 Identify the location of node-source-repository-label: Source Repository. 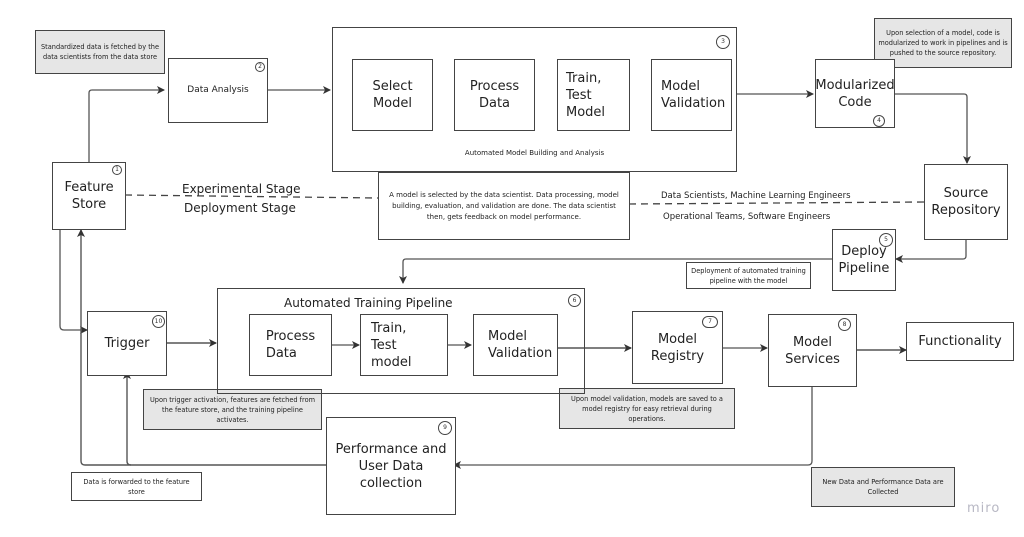
(966, 202).